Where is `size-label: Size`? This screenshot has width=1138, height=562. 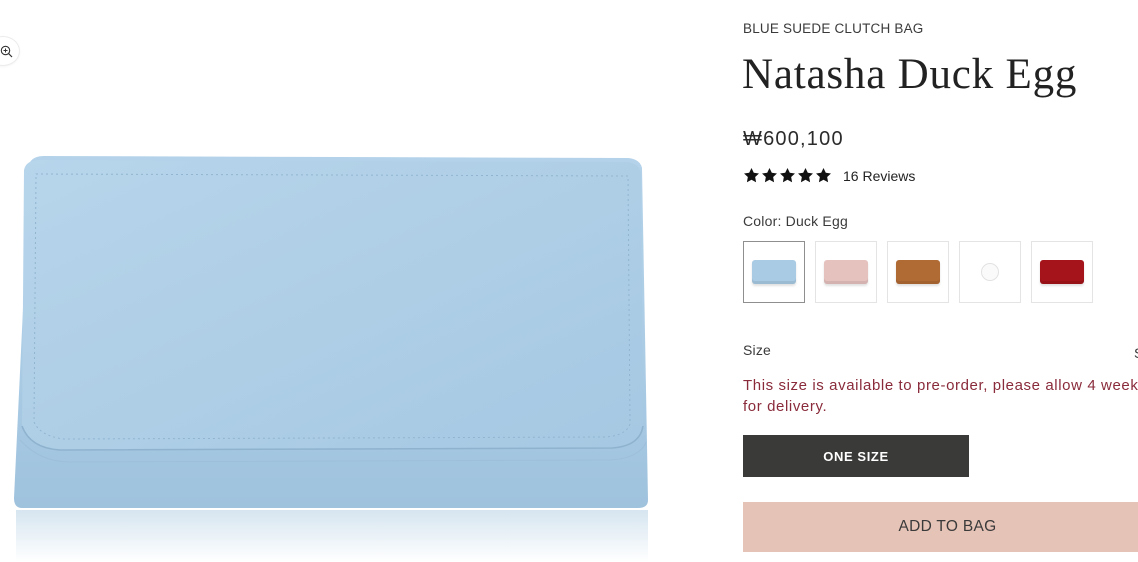 size-label: Size is located at coordinates (757, 350).